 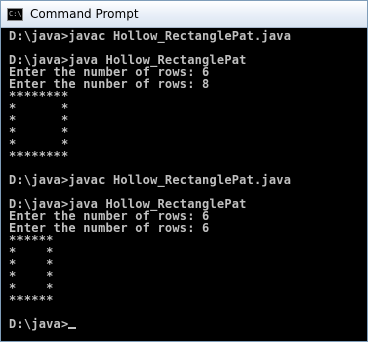 What do you see at coordinates (39, 156) in the screenshot?
I see `console-line: ********` at bounding box center [39, 156].